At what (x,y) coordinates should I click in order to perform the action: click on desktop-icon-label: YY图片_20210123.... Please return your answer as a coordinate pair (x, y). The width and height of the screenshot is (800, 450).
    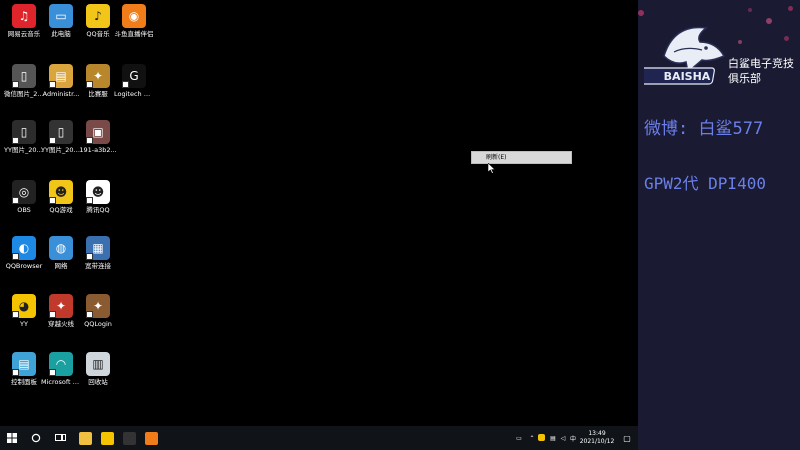
    Looking at the image, I should click on (24, 150).